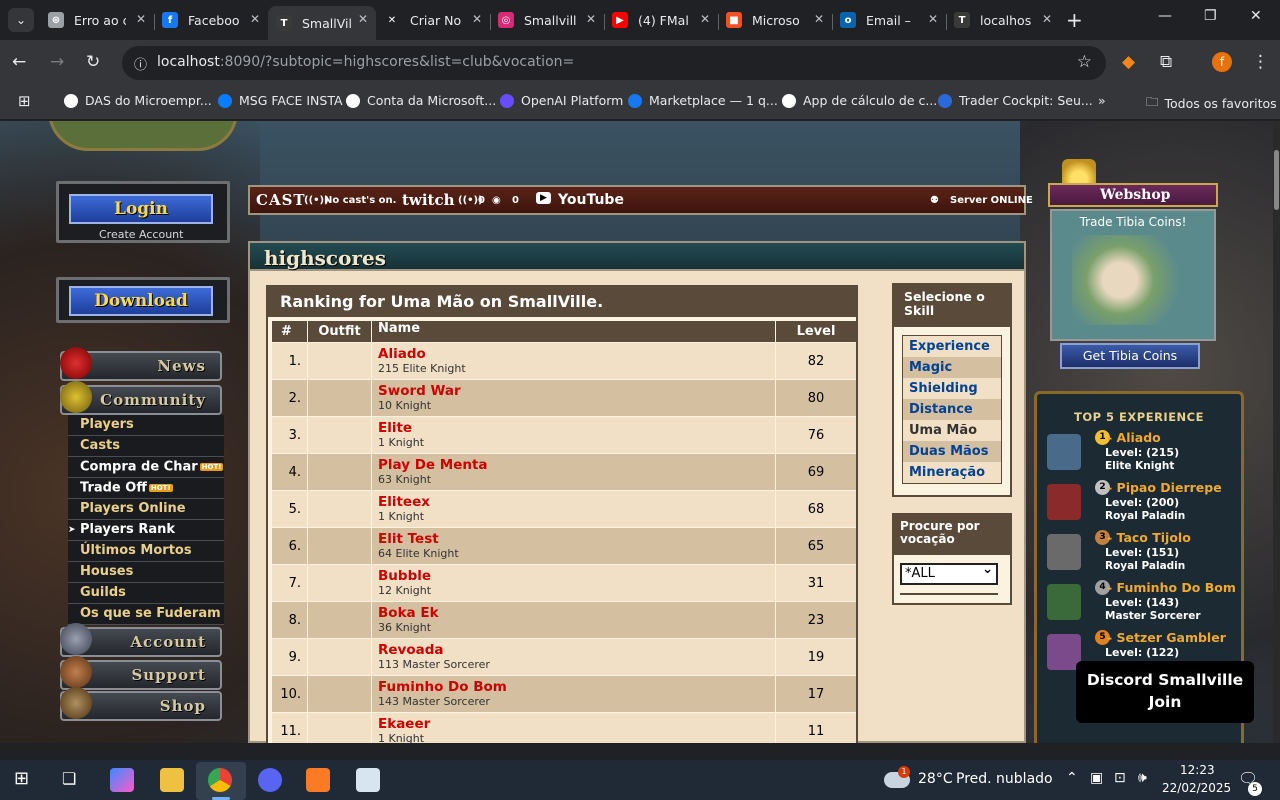 This screenshot has width=1280, height=800. What do you see at coordinates (1149, 537) in the screenshot?
I see `top5-player-name: - Taco Tijolo` at bounding box center [1149, 537].